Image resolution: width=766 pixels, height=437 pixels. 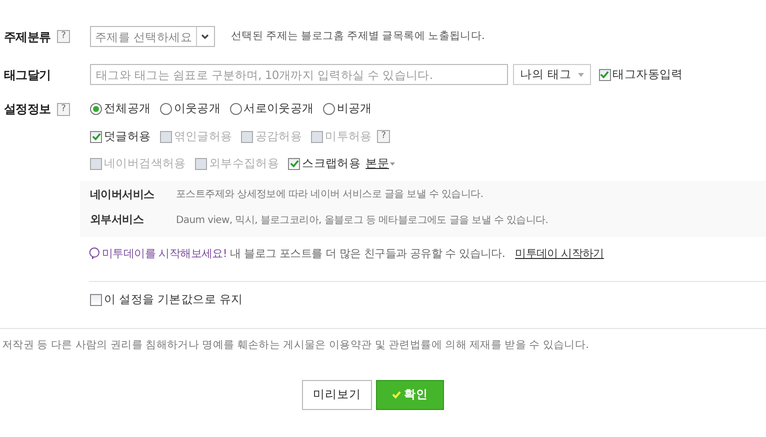 What do you see at coordinates (647, 74) in the screenshot?
I see `option-label: 태그자동입력` at bounding box center [647, 74].